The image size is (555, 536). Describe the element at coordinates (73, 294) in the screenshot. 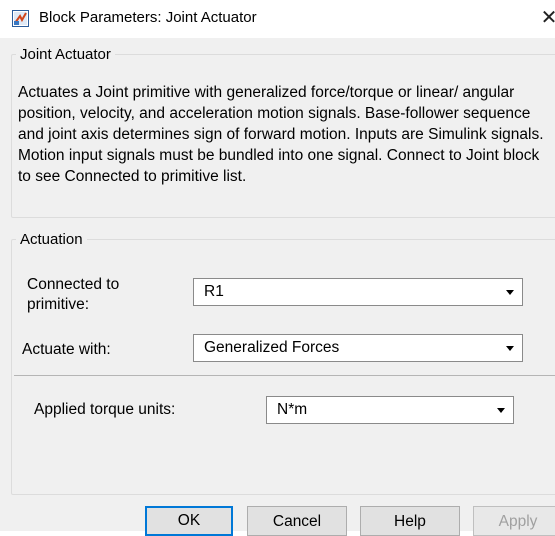

I see `connected-to-primitive-label: Connected to primitive:` at that location.